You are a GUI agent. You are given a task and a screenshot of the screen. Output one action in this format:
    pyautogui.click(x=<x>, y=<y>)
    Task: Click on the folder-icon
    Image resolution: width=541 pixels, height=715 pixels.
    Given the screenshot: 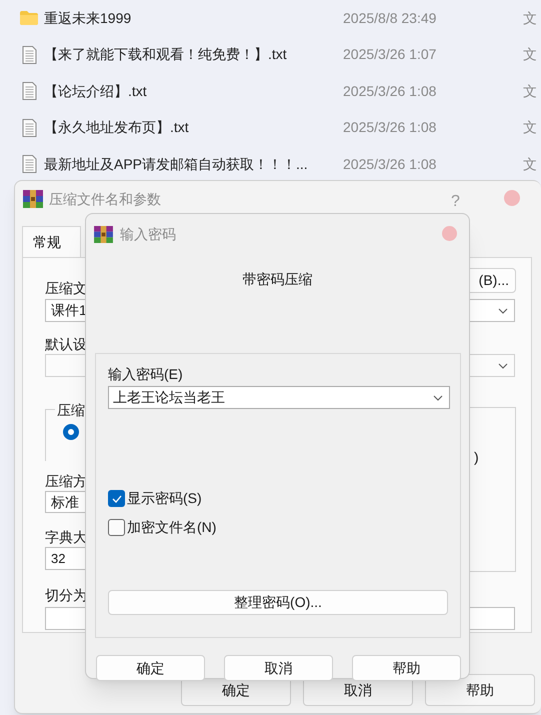 What is the action you would take?
    pyautogui.click(x=29, y=18)
    